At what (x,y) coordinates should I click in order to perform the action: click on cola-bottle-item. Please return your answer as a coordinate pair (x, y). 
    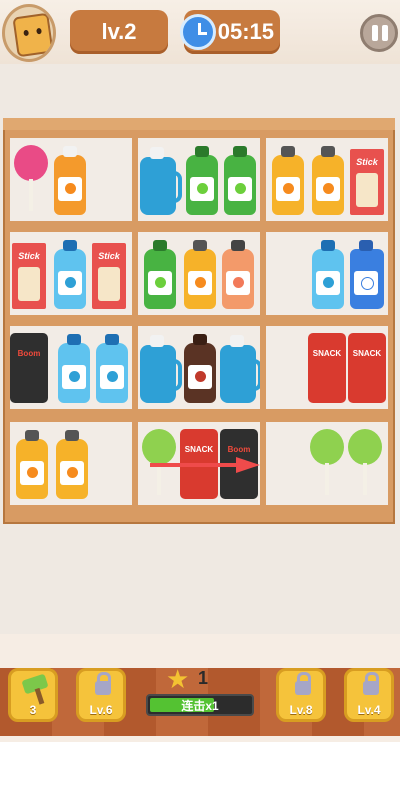
    Looking at the image, I should click on (200, 368).